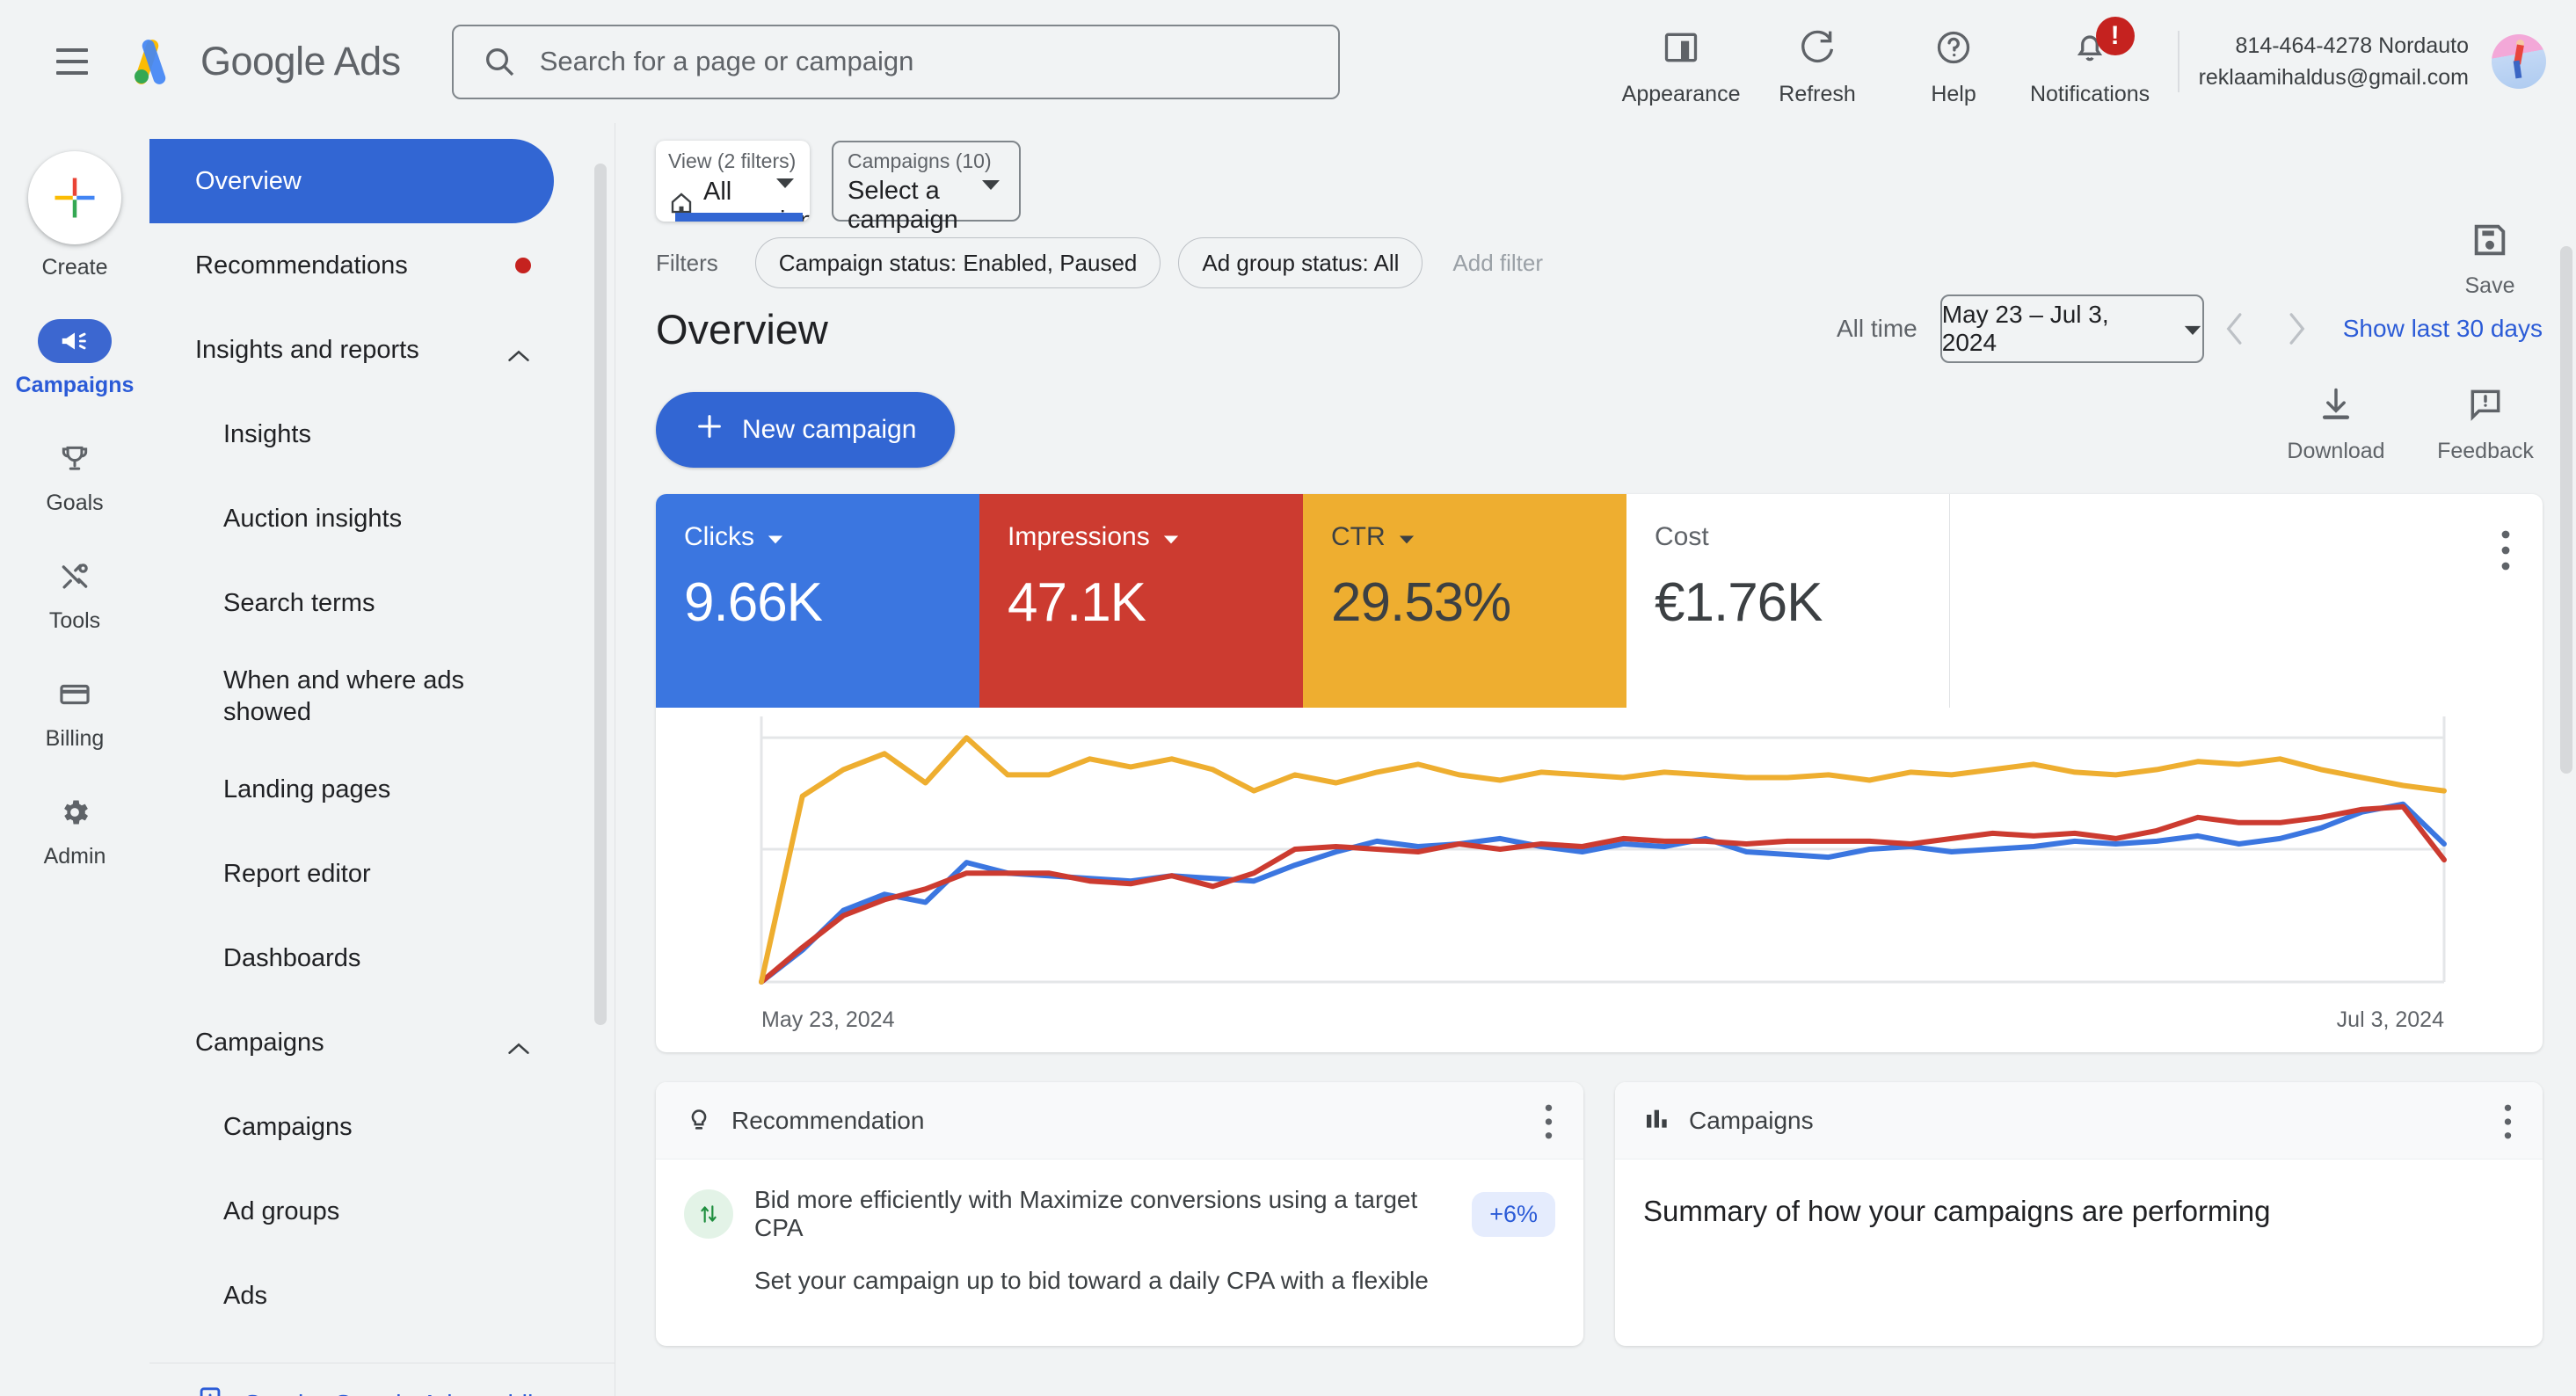 This screenshot has height=1396, width=2576. What do you see at coordinates (957, 262) in the screenshot?
I see `filter-chip-campaign-status: Campaign status: Enabled, Paused` at bounding box center [957, 262].